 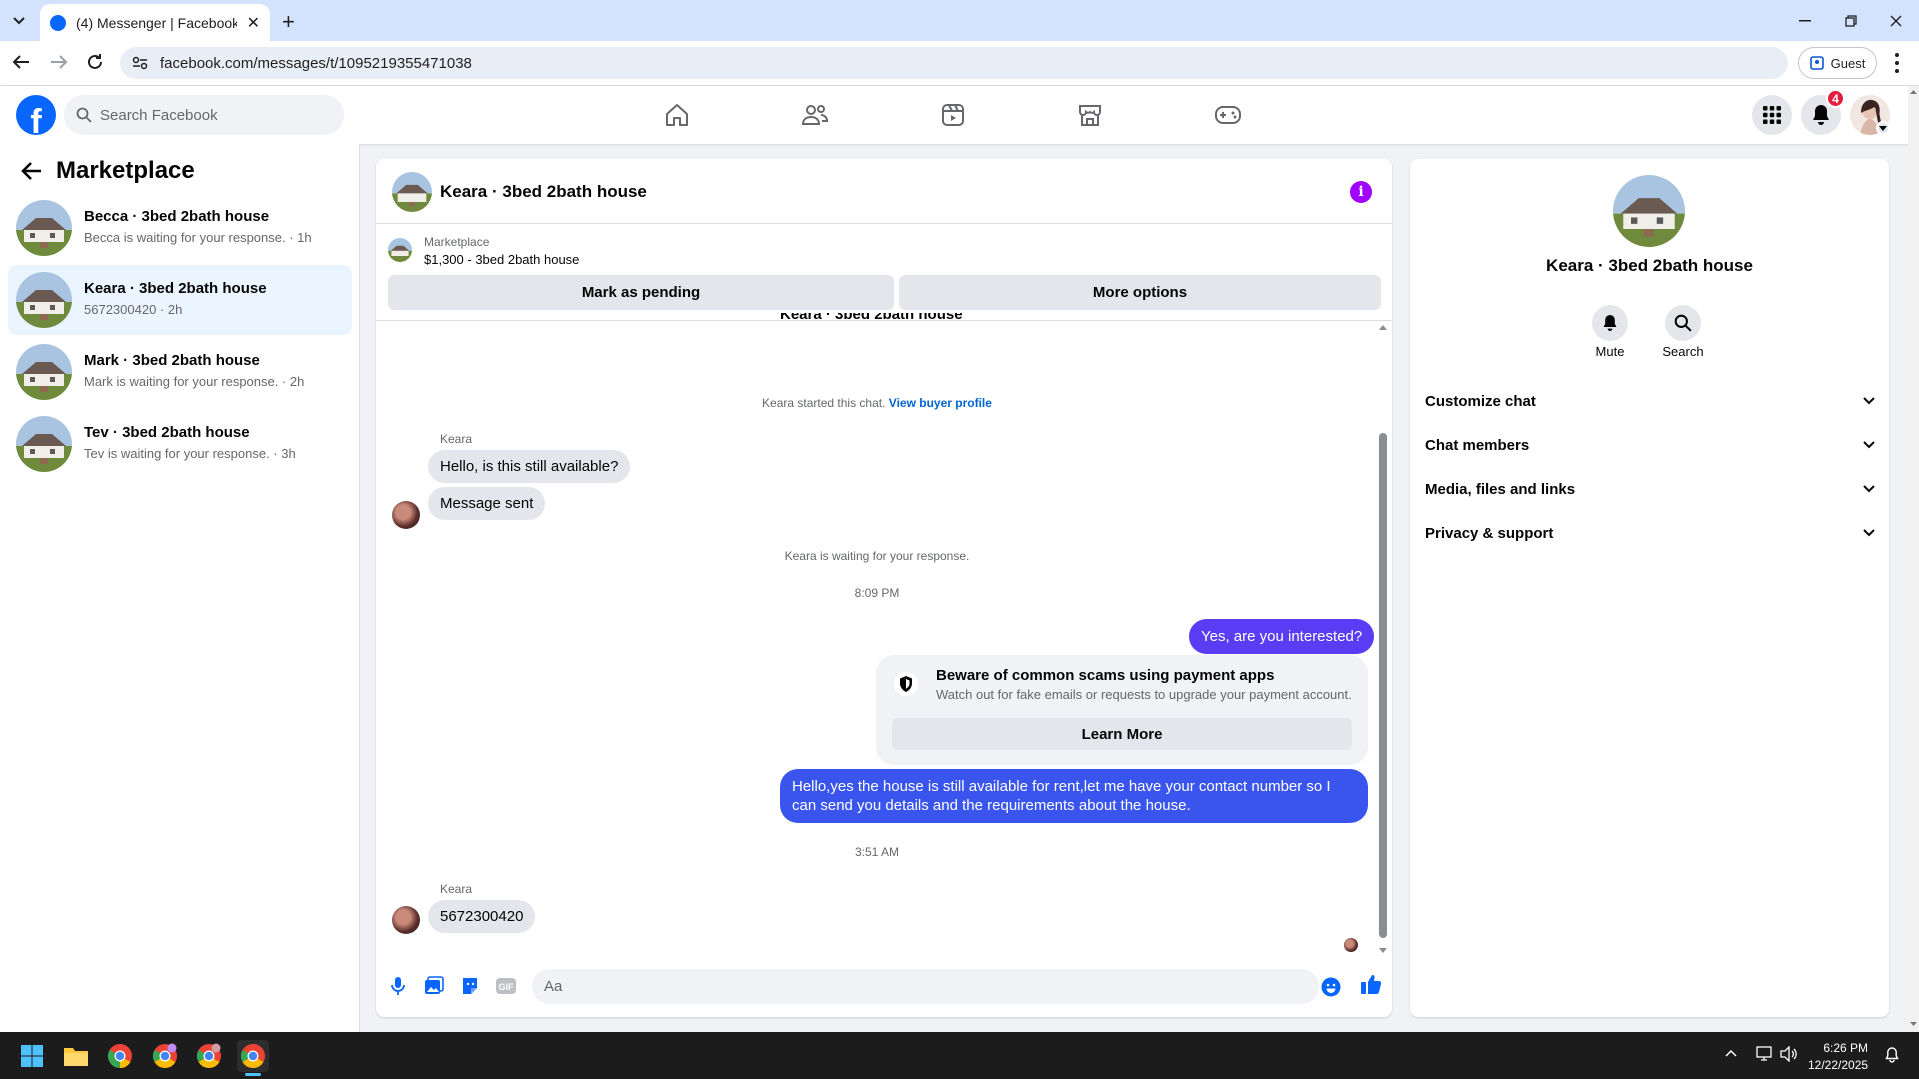 I want to click on page-scrollbar, so click(x=1913, y=559).